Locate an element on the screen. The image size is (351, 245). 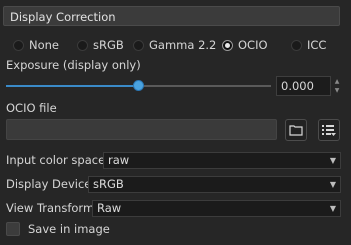
browse-folder-button is located at coordinates (296, 130).